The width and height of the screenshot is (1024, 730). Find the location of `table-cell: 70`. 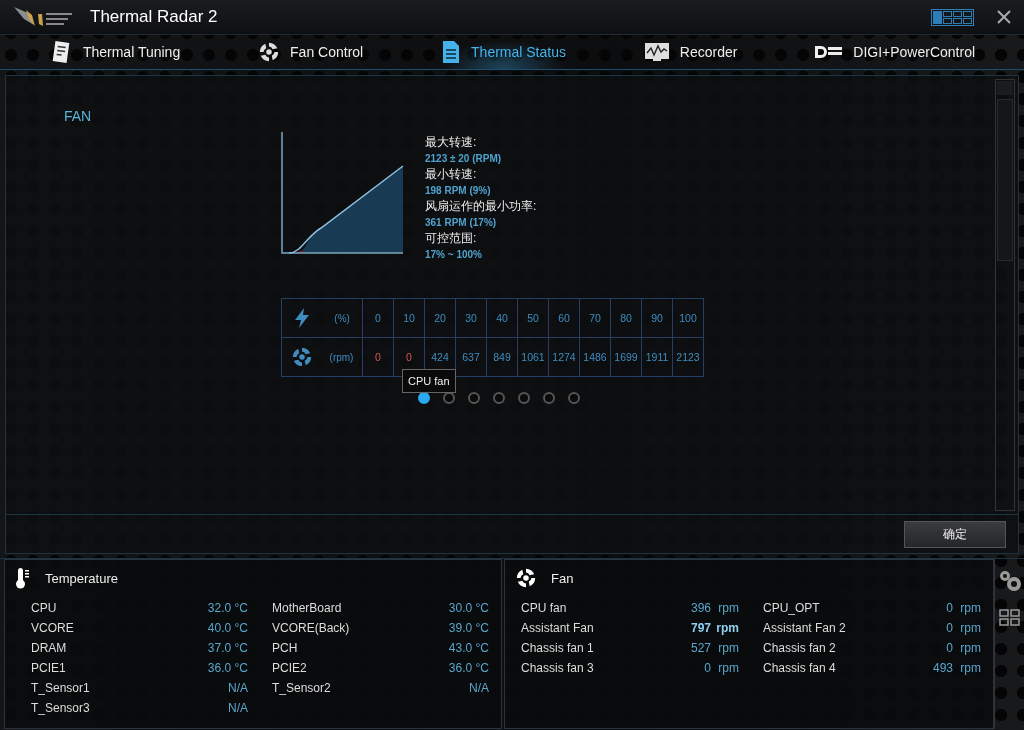

table-cell: 70 is located at coordinates (595, 318).